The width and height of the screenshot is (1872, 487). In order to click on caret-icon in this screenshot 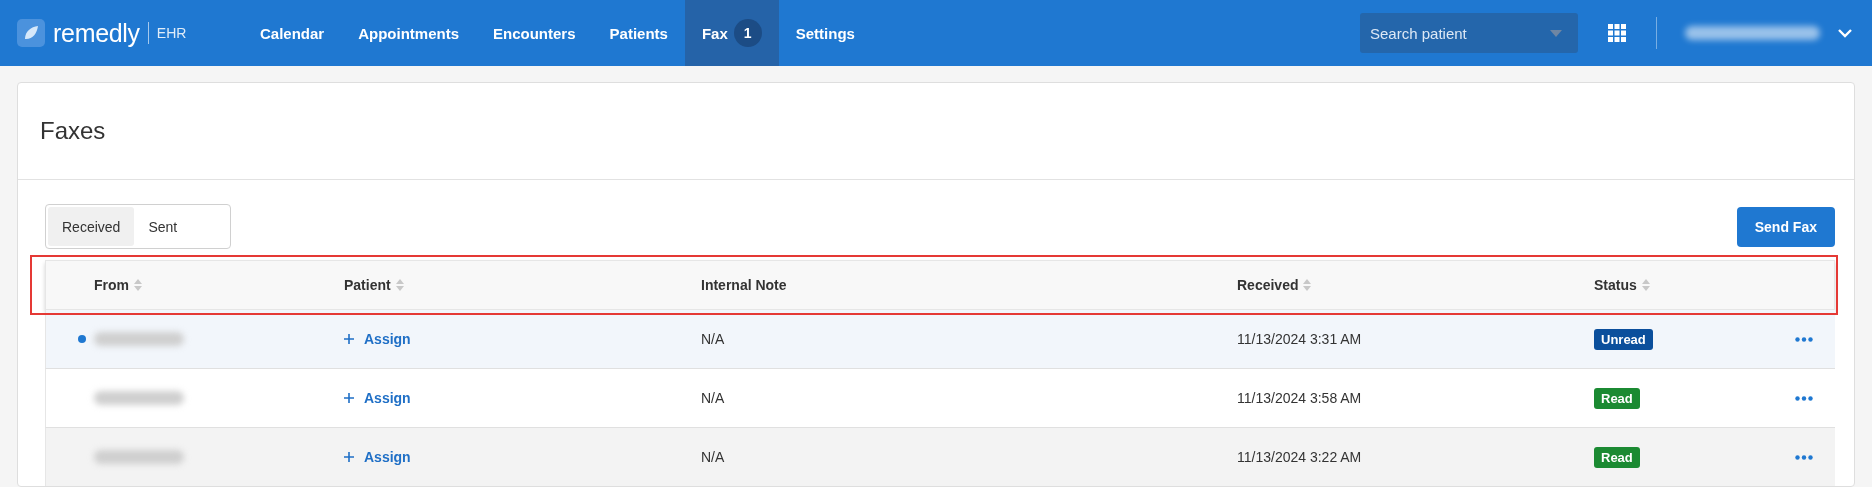, I will do `click(1556, 33)`.